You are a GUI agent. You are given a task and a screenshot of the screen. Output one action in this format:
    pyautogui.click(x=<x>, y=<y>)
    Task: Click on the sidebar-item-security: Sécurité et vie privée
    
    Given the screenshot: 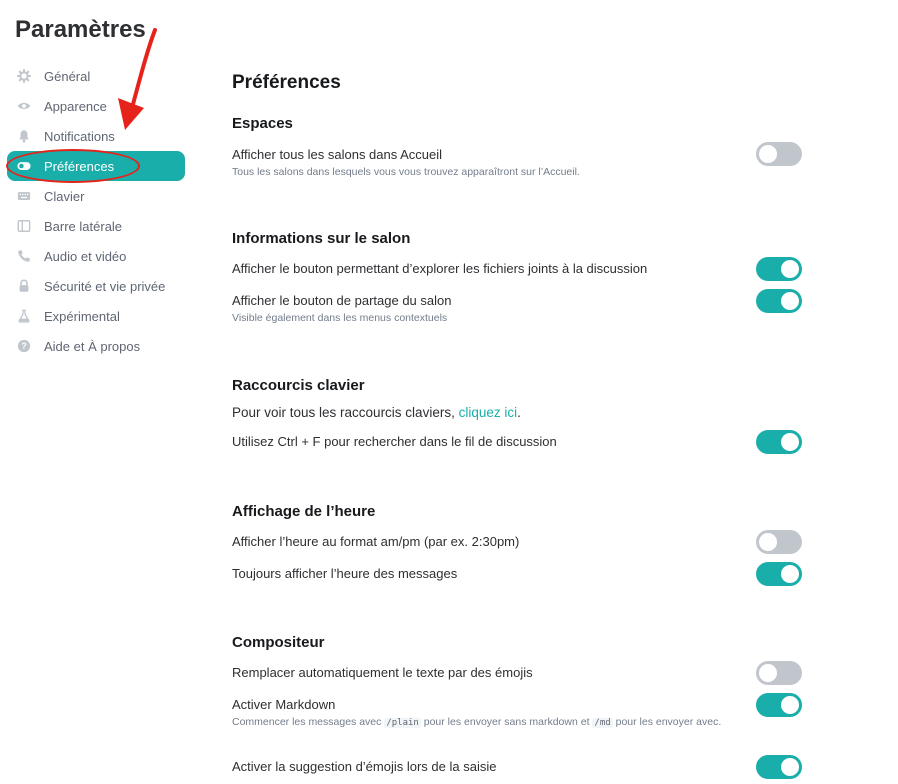 What is the action you would take?
    pyautogui.click(x=96, y=286)
    